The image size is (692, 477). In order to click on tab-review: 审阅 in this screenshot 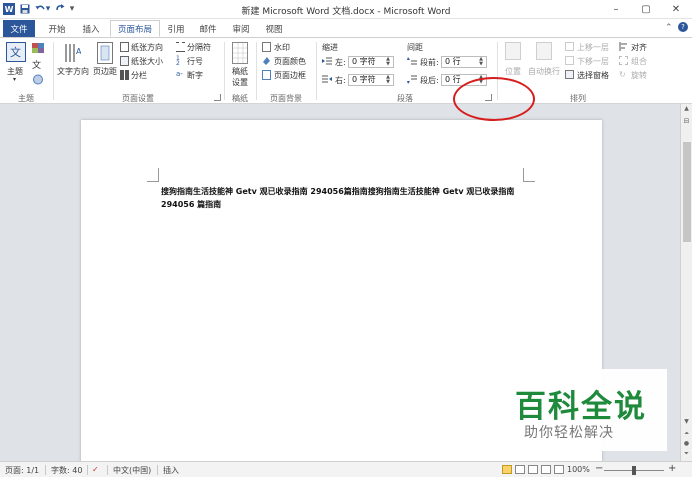, I will do `click(241, 28)`.